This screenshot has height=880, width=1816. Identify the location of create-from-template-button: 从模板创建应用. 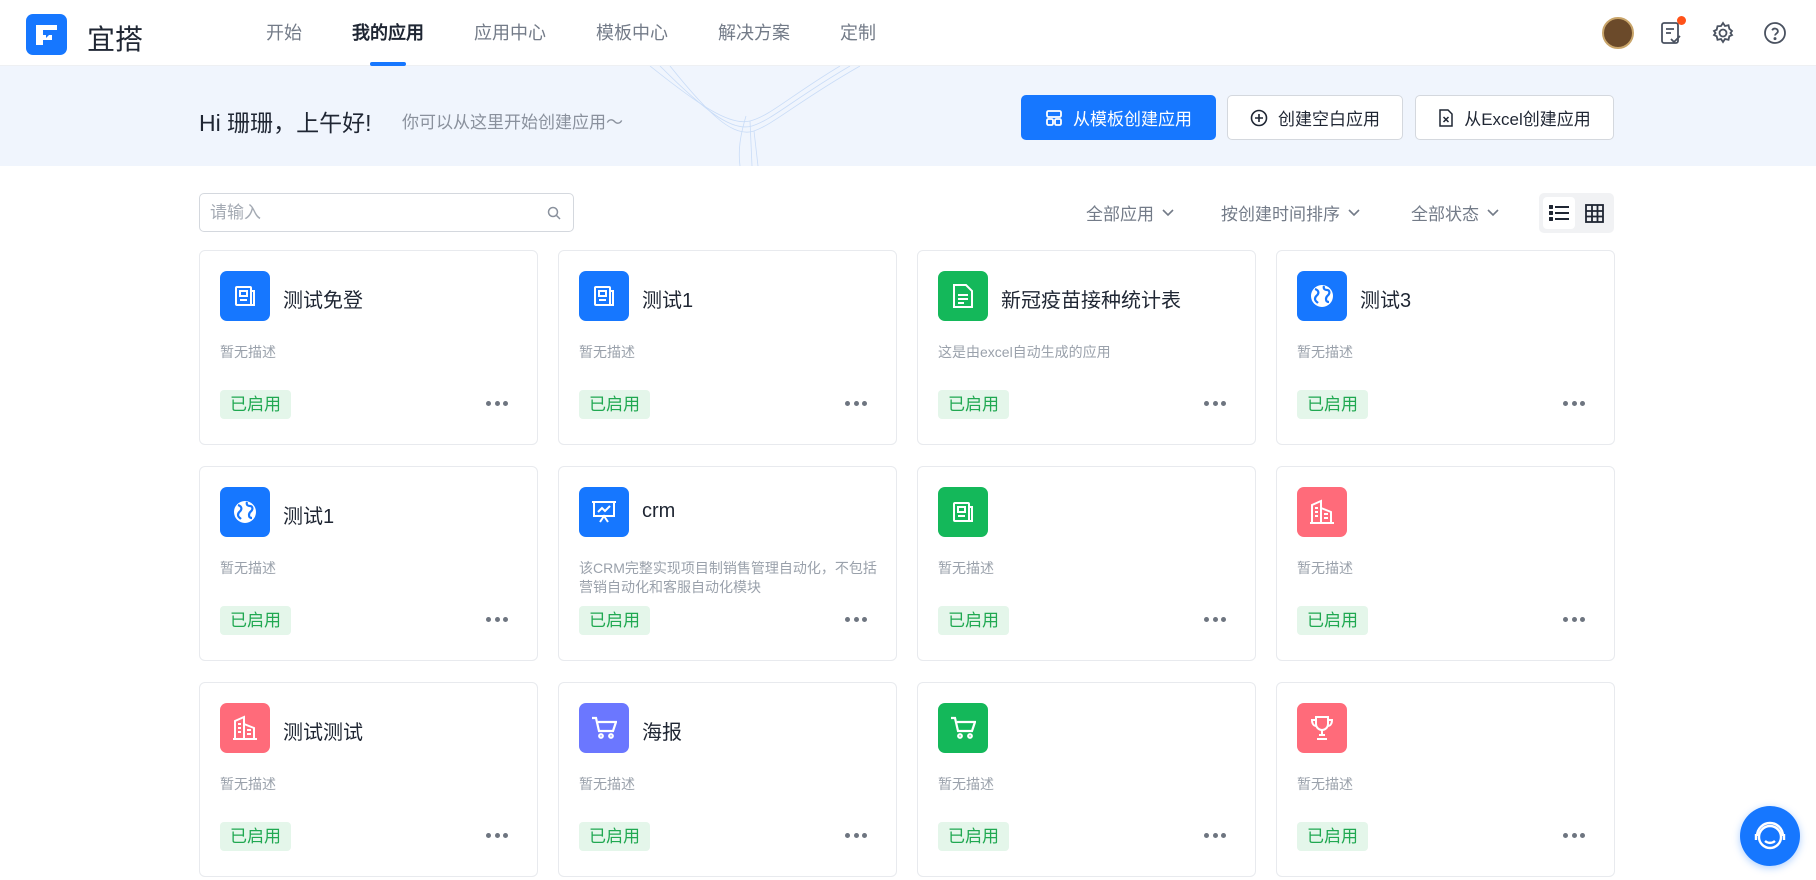
(1118, 117).